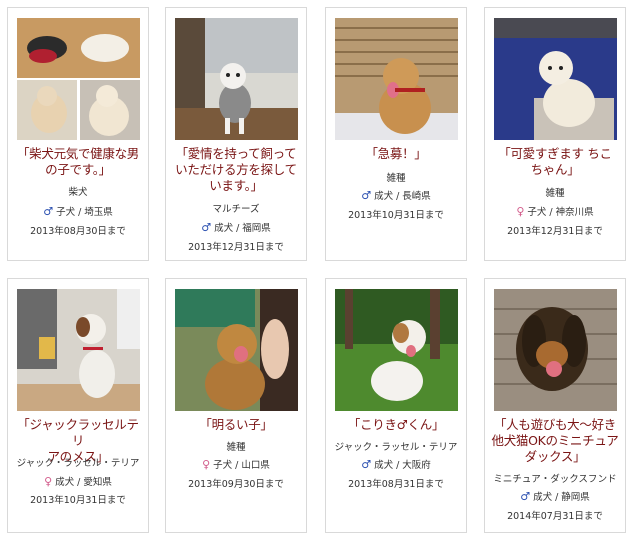 The height and width of the screenshot is (541, 638). Describe the element at coordinates (555, 479) in the screenshot. I see `breed-label: ミニチュア・ダックスフンド` at that location.